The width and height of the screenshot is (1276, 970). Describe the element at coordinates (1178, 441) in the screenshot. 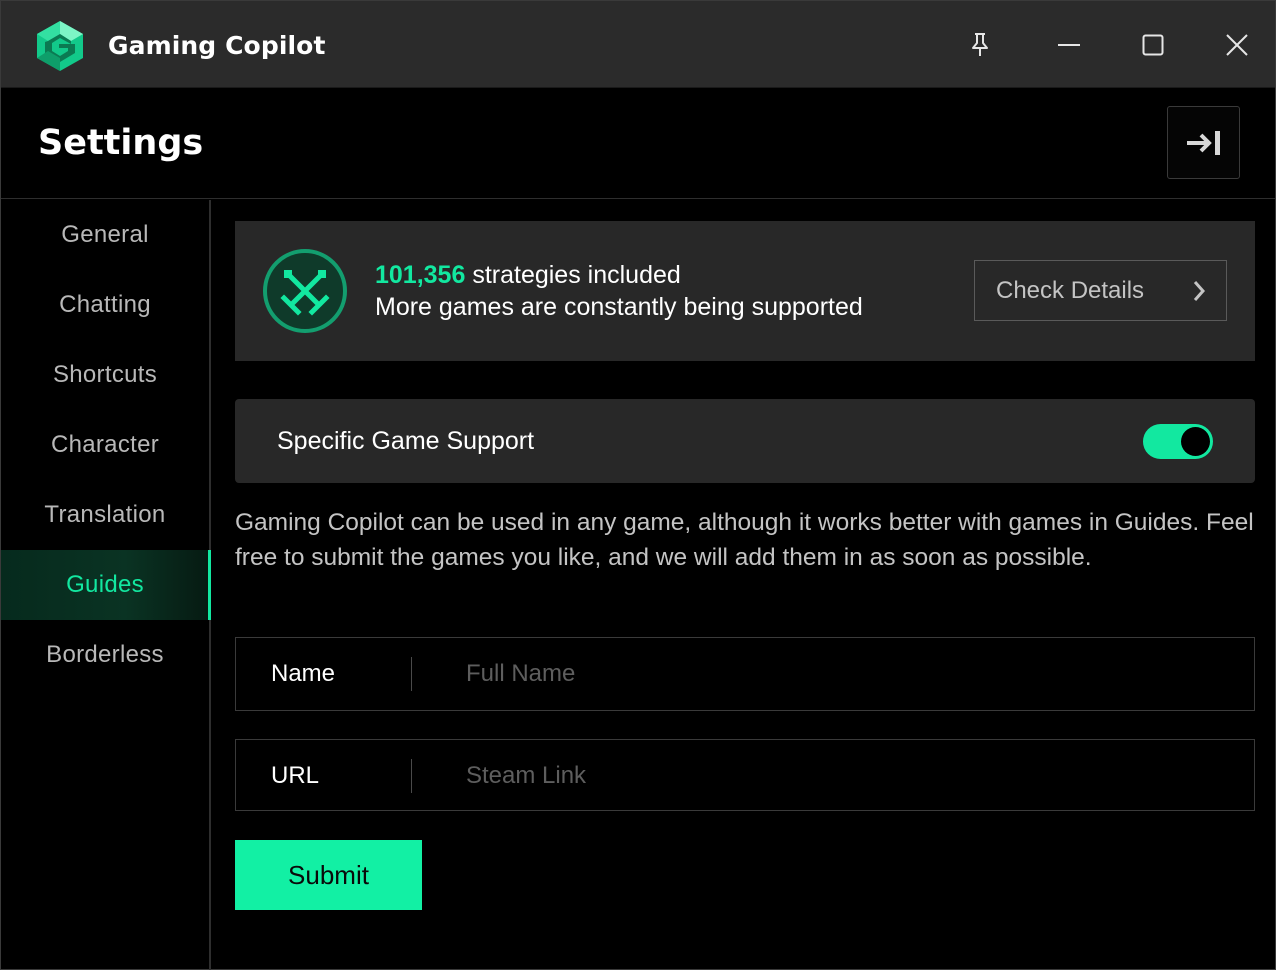

I see `specific-game-support-toggle` at that location.